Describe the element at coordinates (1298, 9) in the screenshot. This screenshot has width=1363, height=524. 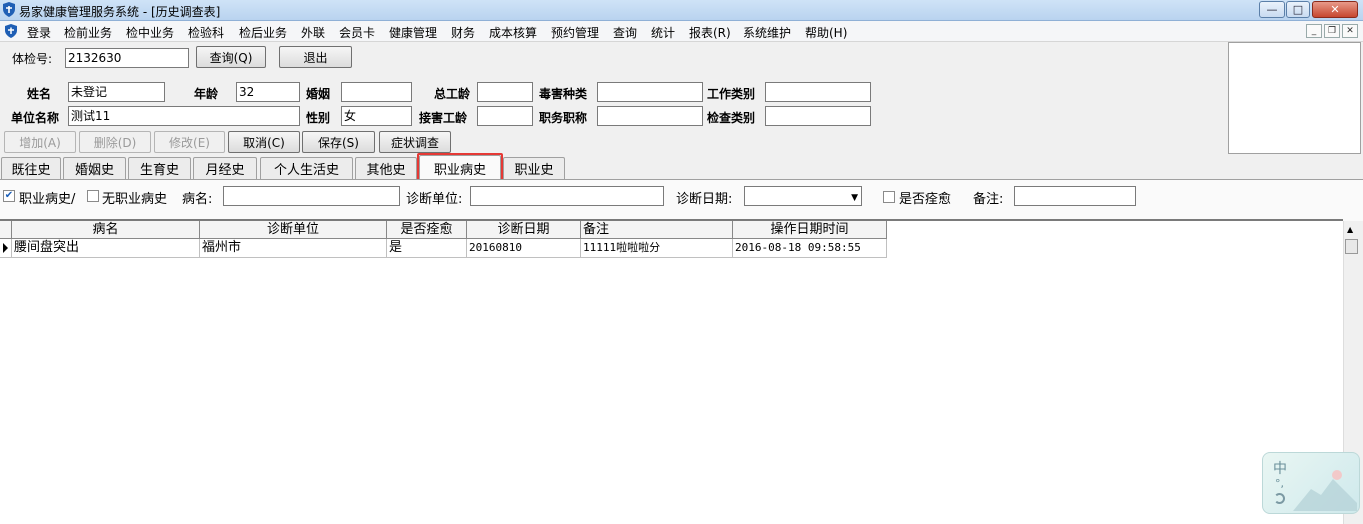
I see `window-maximize-button: □` at that location.